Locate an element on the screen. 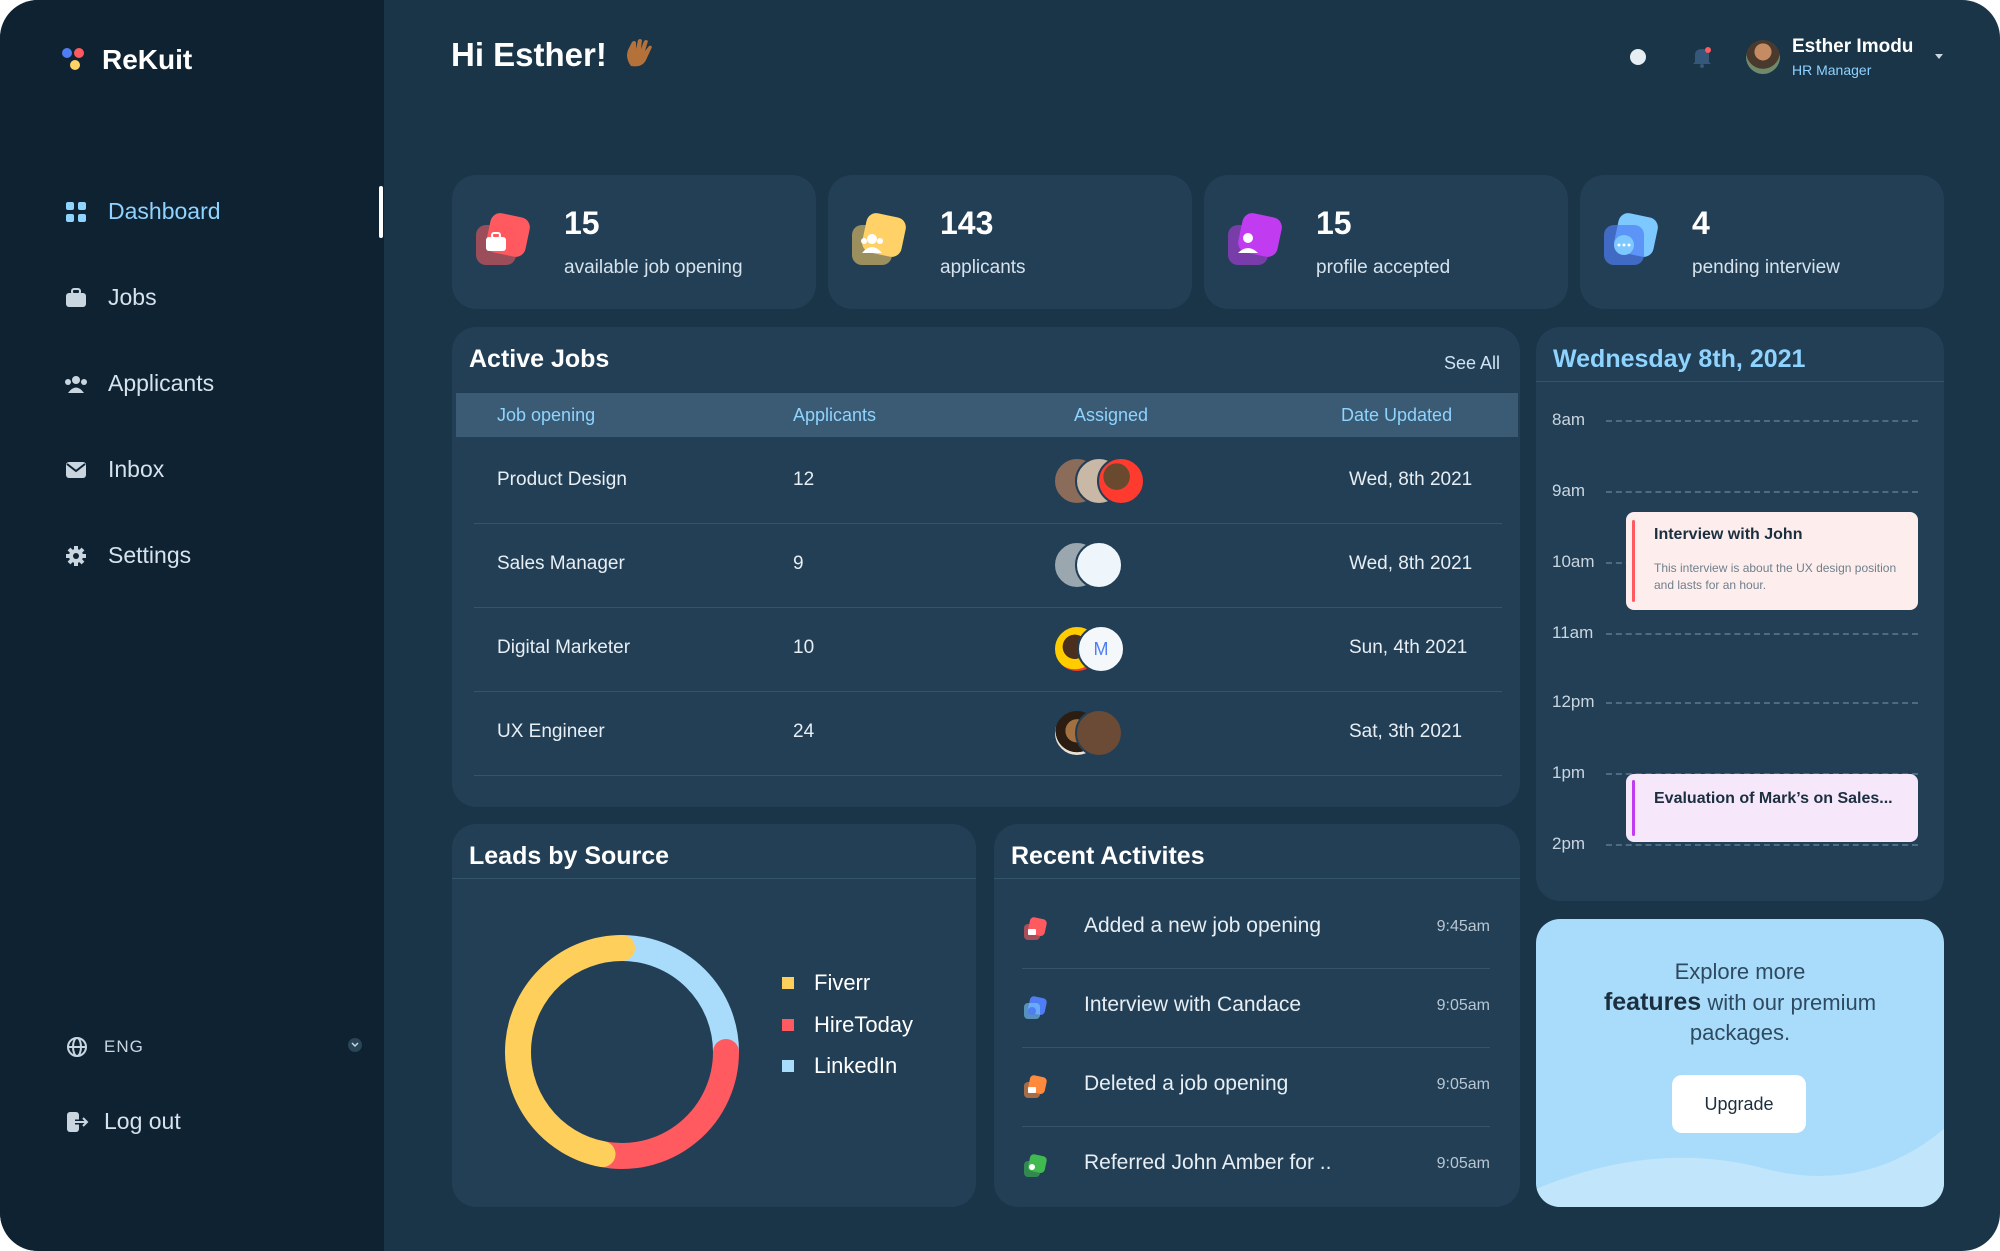 The image size is (2000, 1251). globe-icon is located at coordinates (77, 1047).